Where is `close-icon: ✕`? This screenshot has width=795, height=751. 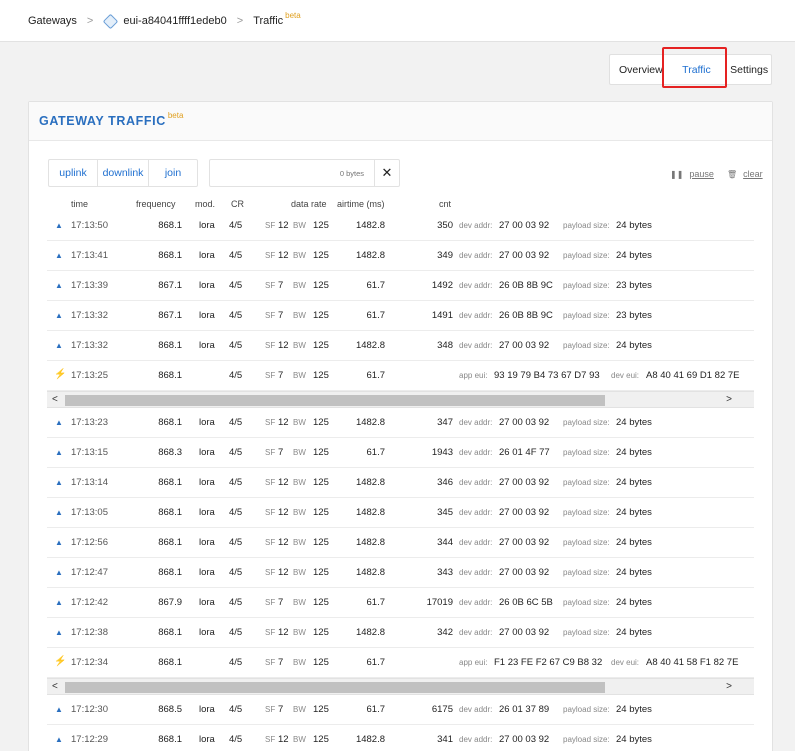
close-icon: ✕ is located at coordinates (386, 173).